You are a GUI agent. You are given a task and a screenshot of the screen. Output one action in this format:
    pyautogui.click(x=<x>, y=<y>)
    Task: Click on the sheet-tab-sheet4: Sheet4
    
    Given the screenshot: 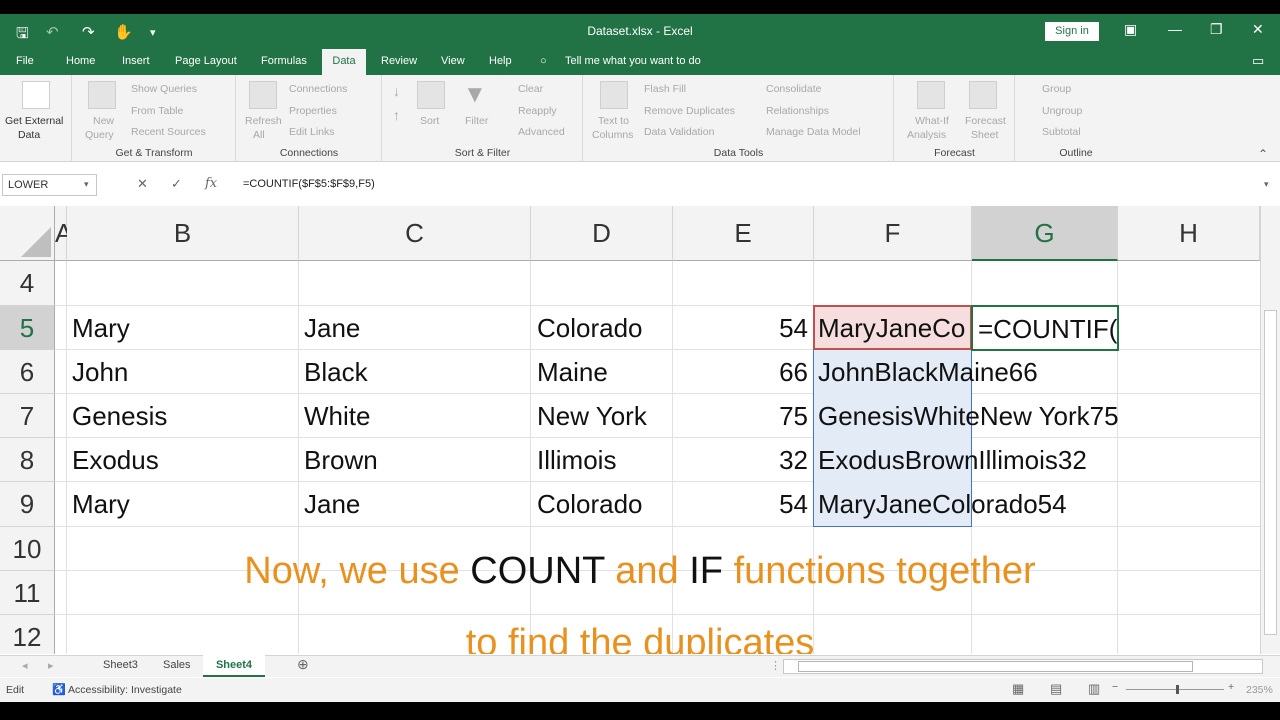 What is the action you would take?
    pyautogui.click(x=234, y=666)
    